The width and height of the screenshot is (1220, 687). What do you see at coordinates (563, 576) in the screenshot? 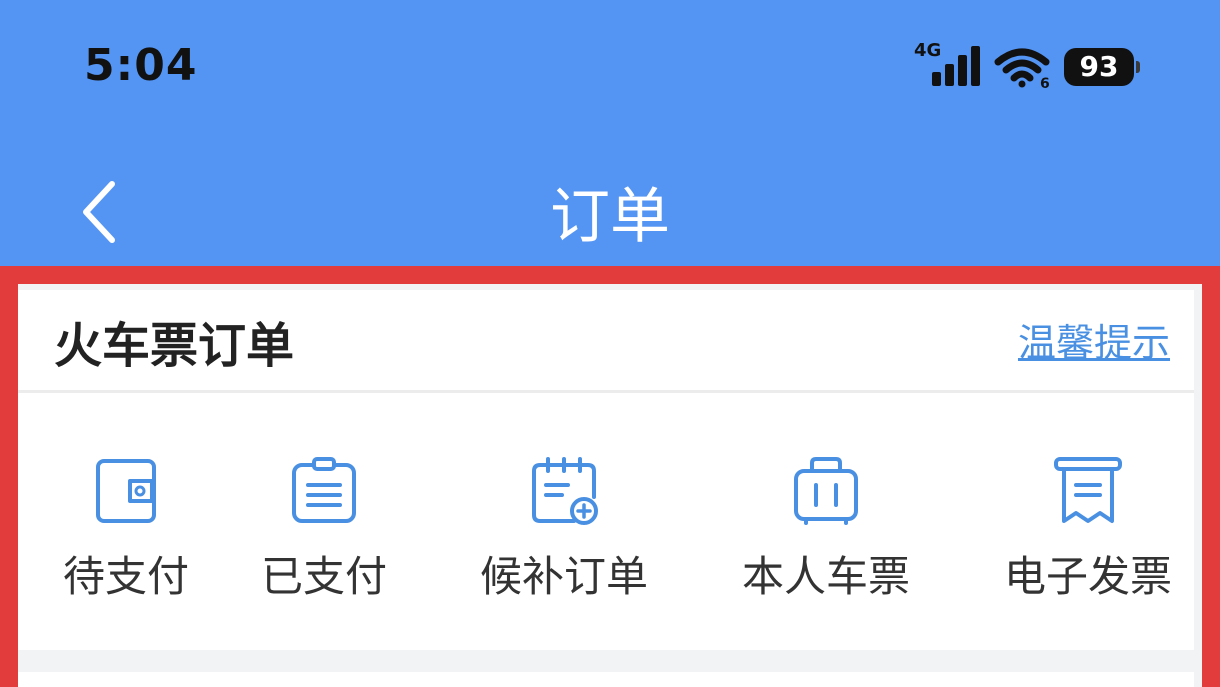
I see `entry-label: 候补订单` at bounding box center [563, 576].